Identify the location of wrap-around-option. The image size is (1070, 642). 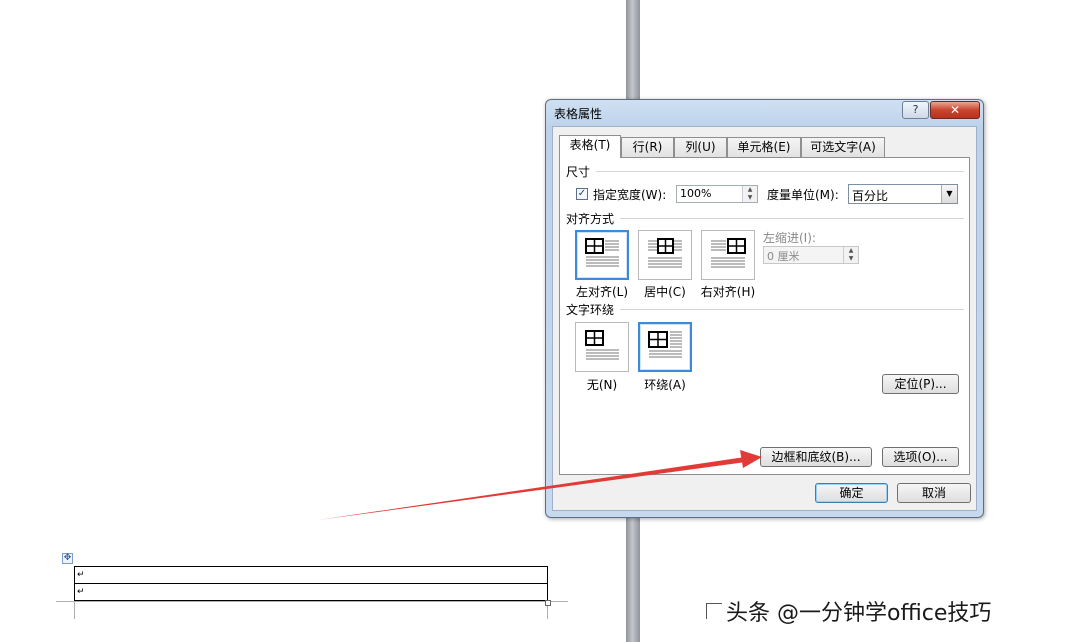
(665, 347).